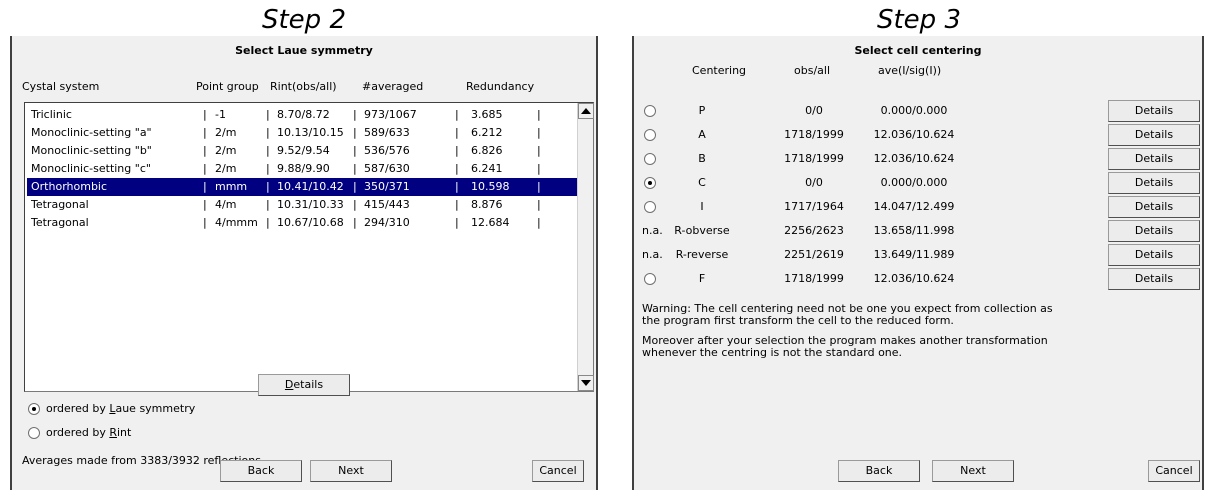 This screenshot has width=1206, height=490. Describe the element at coordinates (487, 204) in the screenshot. I see `cell-redundancy: 8.876` at that location.